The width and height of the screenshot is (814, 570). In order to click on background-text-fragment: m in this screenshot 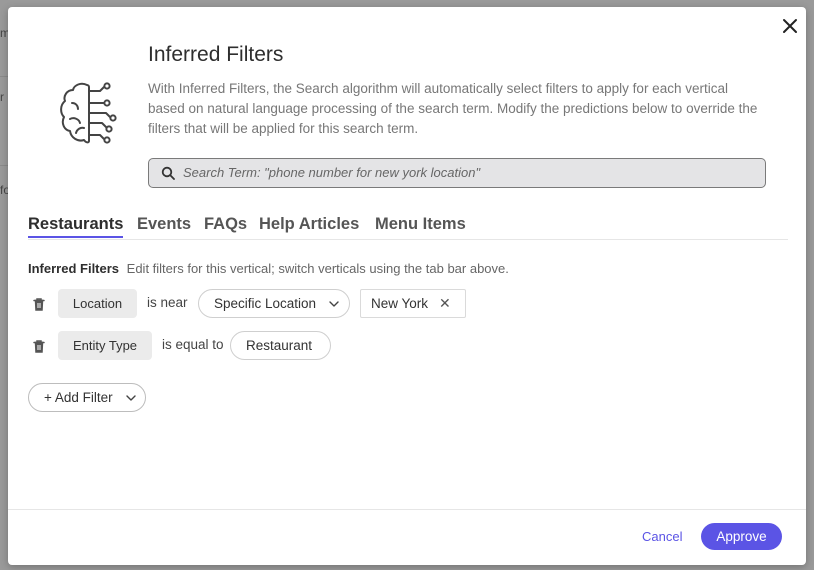, I will do `click(4, 33)`.